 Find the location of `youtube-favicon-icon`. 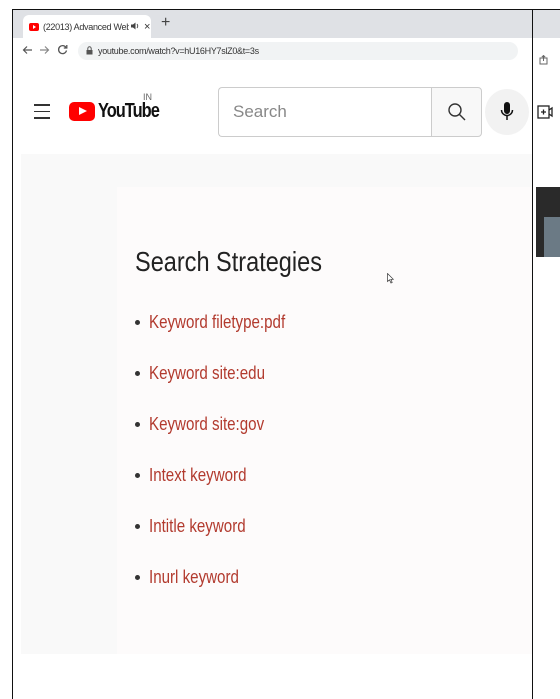

youtube-favicon-icon is located at coordinates (34, 26).